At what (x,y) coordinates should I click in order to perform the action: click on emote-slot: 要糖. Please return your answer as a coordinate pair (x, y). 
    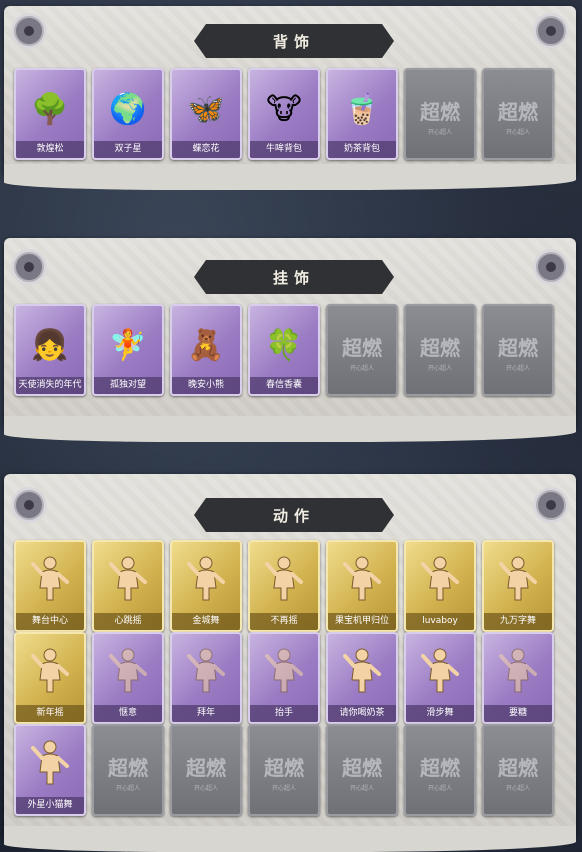
    Looking at the image, I should click on (518, 678).